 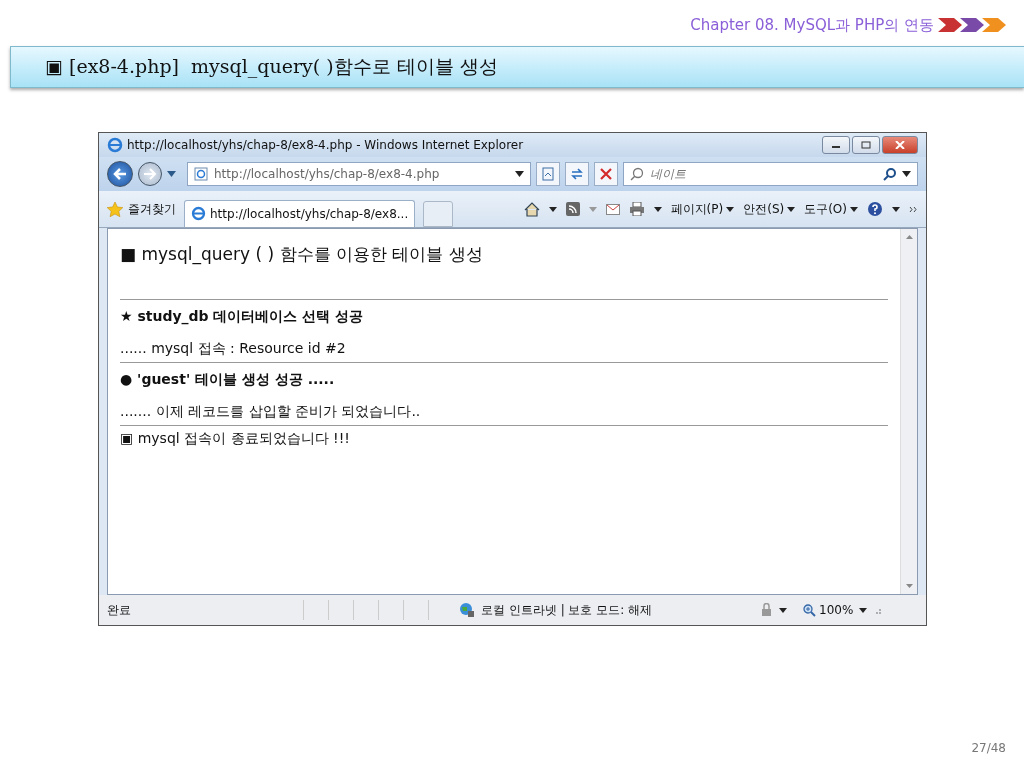 I want to click on arrow-left-icon, so click(x=120, y=174).